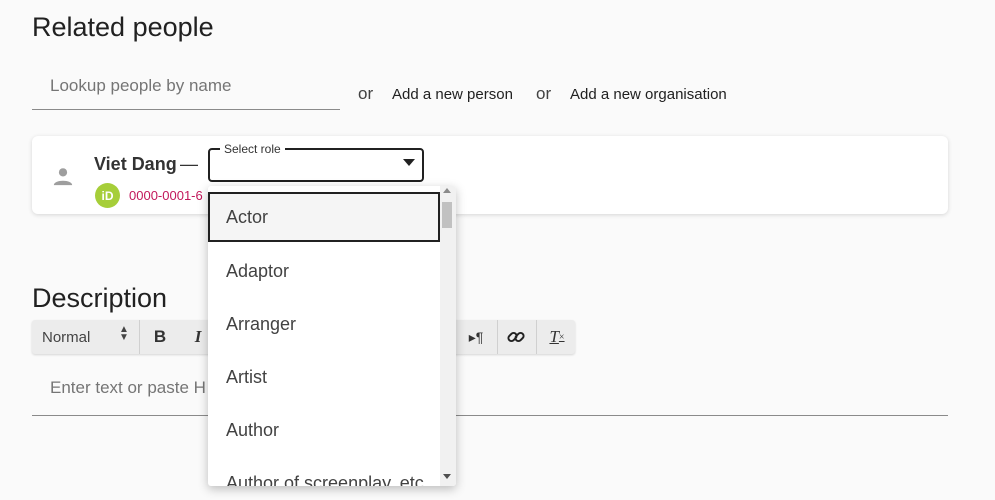 The image size is (995, 500). I want to click on description-title: Description, so click(100, 298).